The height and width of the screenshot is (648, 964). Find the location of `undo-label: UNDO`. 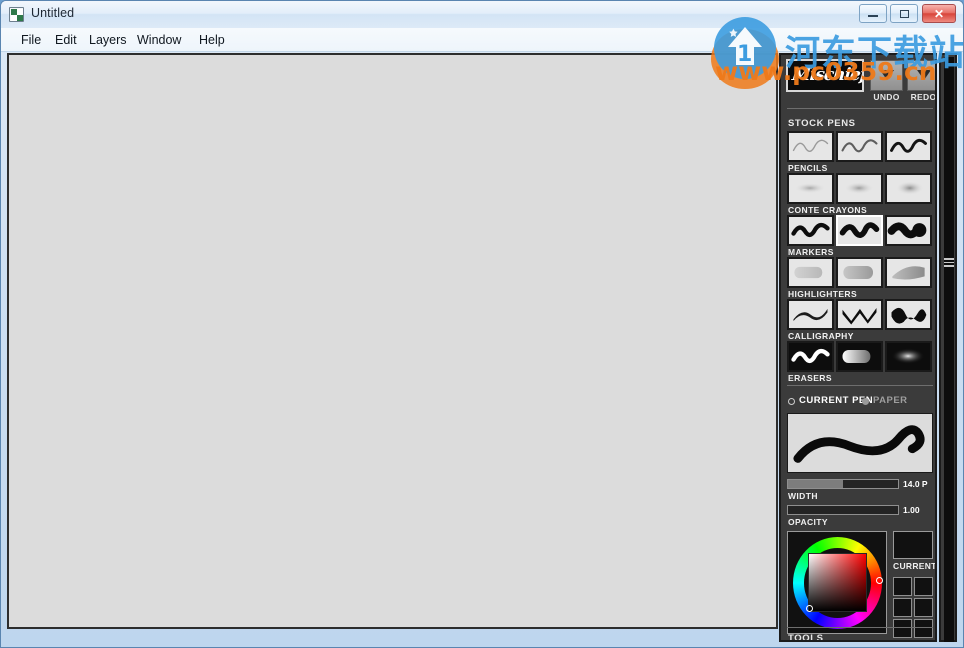

undo-label: UNDO is located at coordinates (886, 97).